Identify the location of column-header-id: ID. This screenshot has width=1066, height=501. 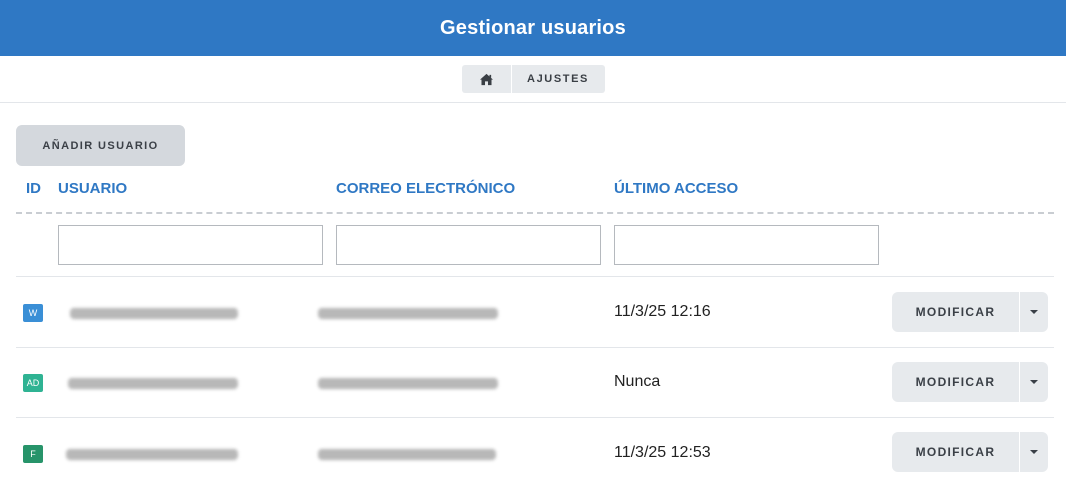
(33, 188).